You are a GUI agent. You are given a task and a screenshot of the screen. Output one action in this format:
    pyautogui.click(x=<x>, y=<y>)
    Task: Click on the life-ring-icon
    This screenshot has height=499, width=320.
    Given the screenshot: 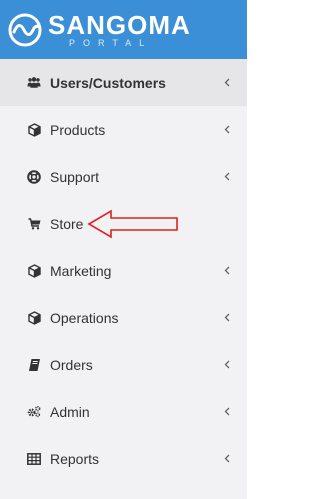 What is the action you would take?
    pyautogui.click(x=34, y=176)
    